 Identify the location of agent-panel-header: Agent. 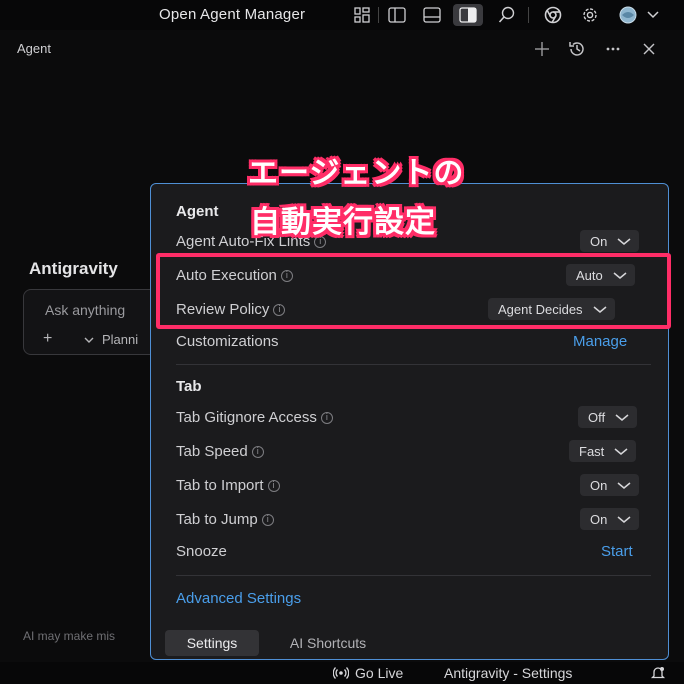
(342, 49).